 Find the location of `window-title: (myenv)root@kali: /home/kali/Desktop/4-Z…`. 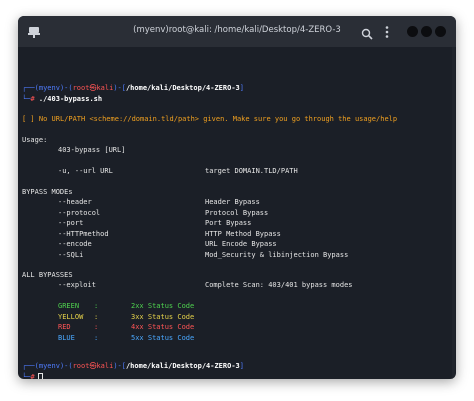

window-title: (myenv)root@kali: /home/kali/Desktop/4-Z… is located at coordinates (237, 30).